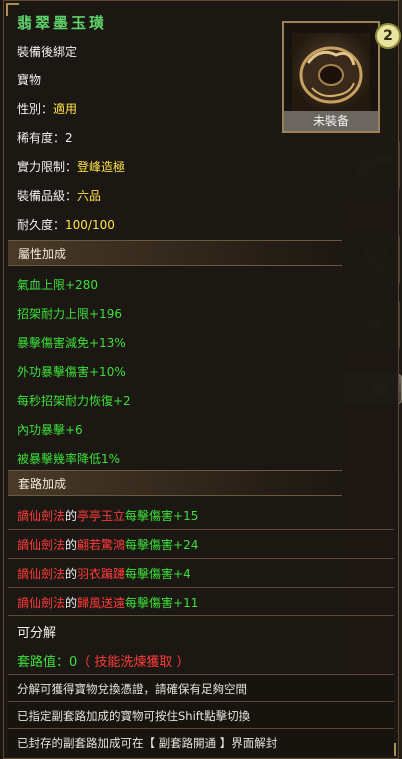  Describe the element at coordinates (162, 516) in the screenshot. I see `routine-effect: 每擊傷害+15` at that location.